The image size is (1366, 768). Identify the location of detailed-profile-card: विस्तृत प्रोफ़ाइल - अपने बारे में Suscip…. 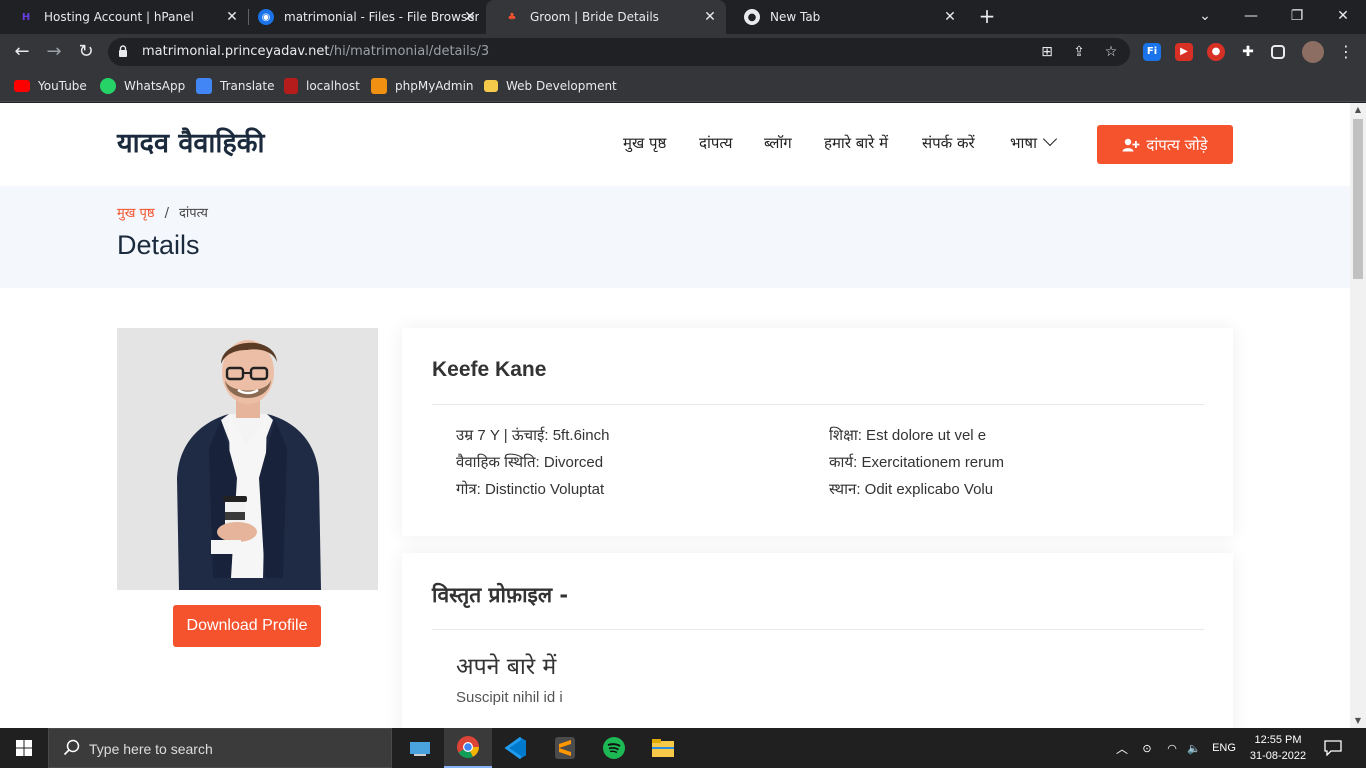
(817, 640).